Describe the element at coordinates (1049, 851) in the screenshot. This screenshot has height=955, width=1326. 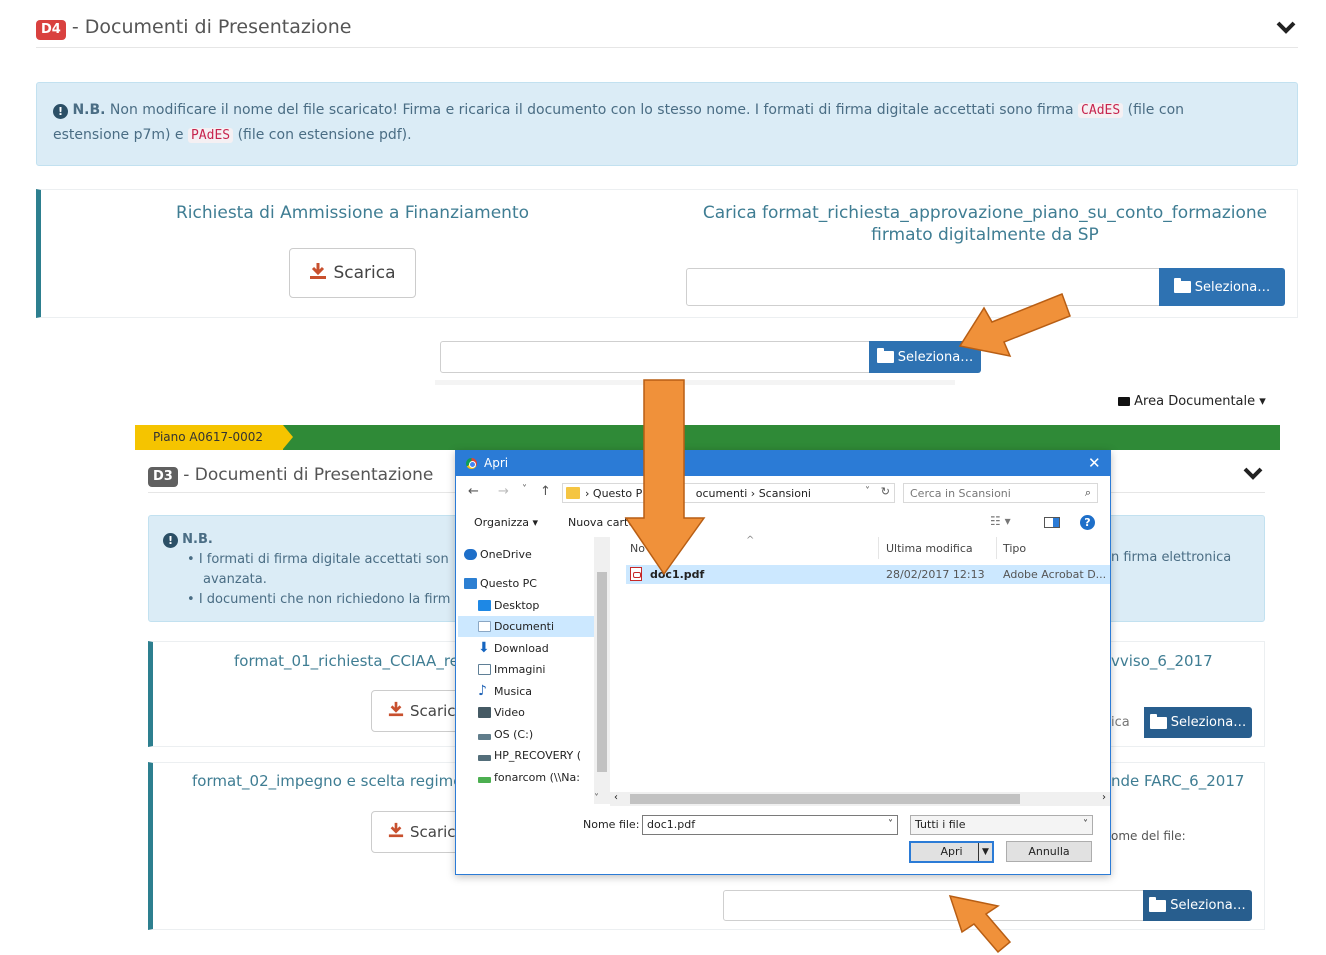
I see `cancel-button: Annulla` at that location.